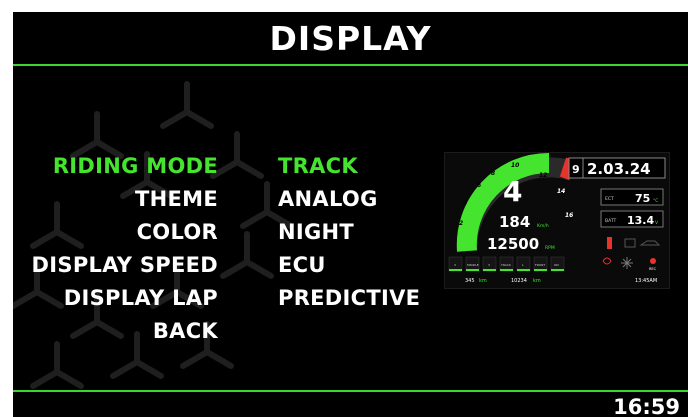 This screenshot has width=688, height=417. Describe the element at coordinates (473, 265) in the screenshot. I see `mode-strip-label: MIDDLE` at that location.